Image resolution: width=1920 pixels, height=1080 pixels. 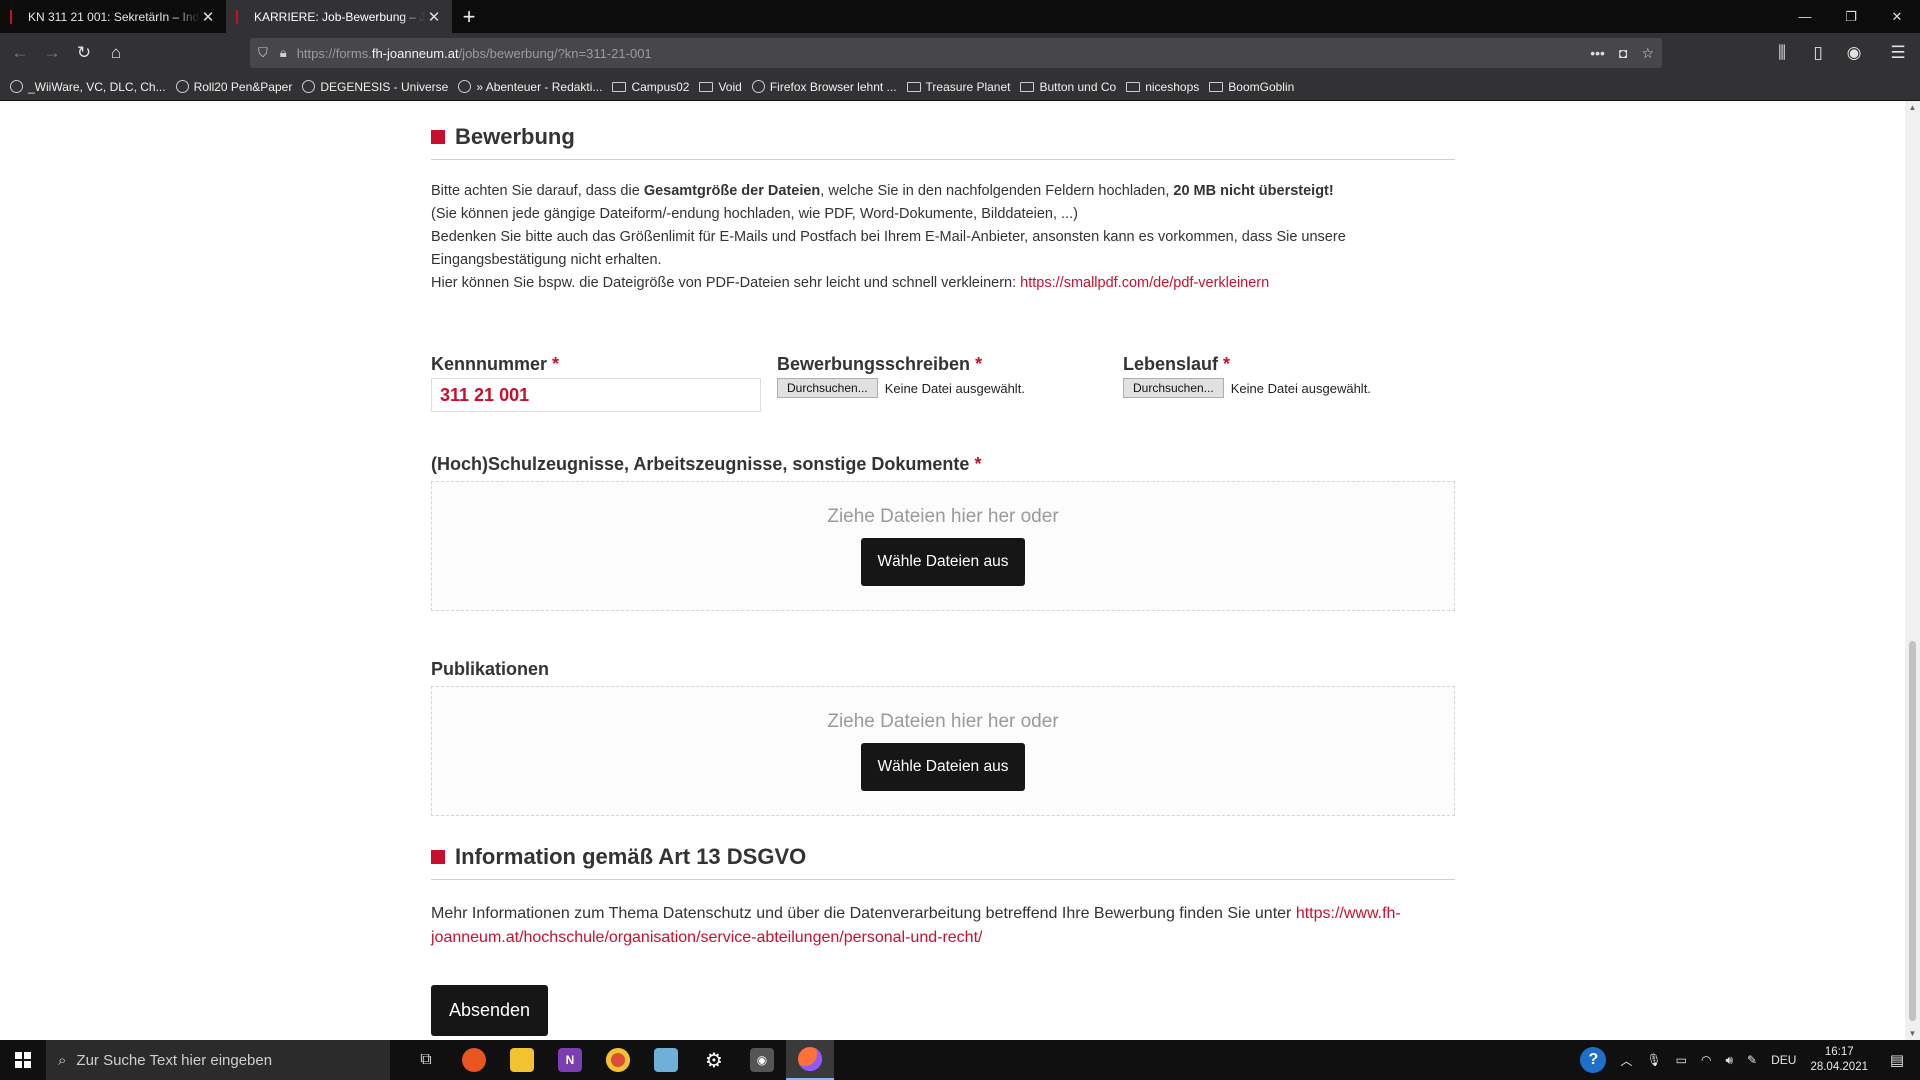 What do you see at coordinates (174, 1060) in the screenshot?
I see `search-placeholder: Zur Suche Text hier eingeben` at bounding box center [174, 1060].